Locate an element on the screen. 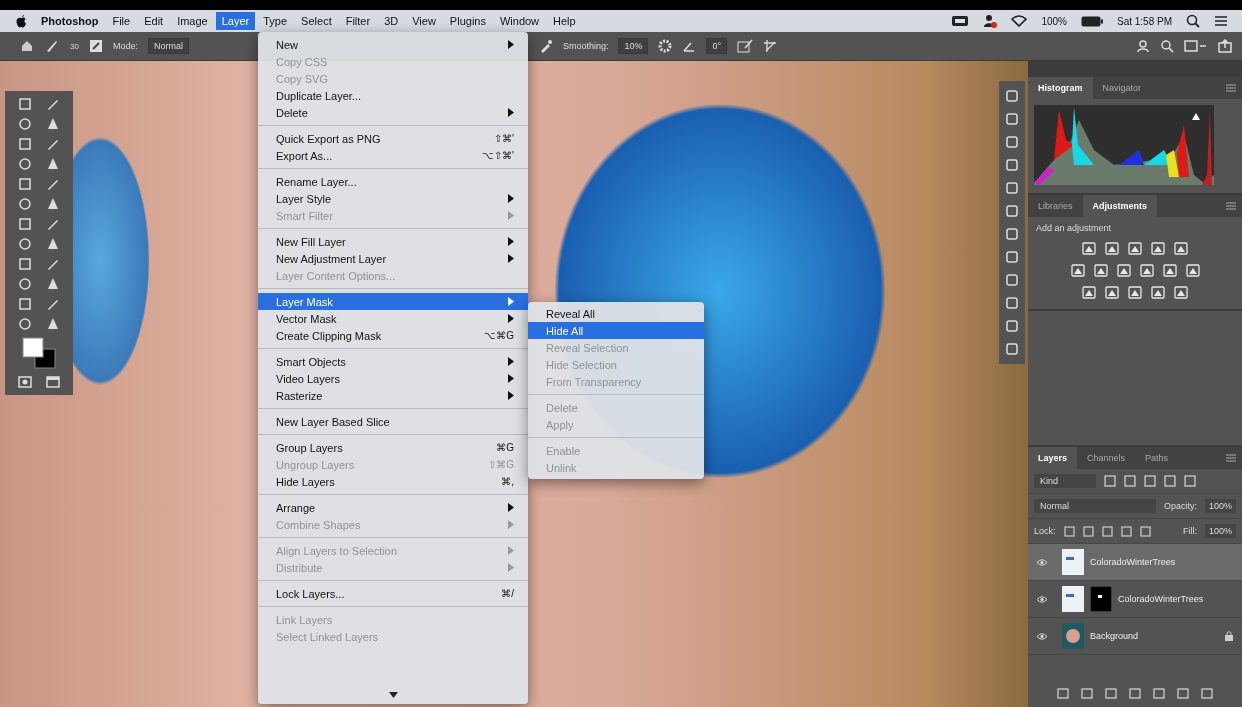  app-menu: Photoshop is located at coordinates (70, 21).